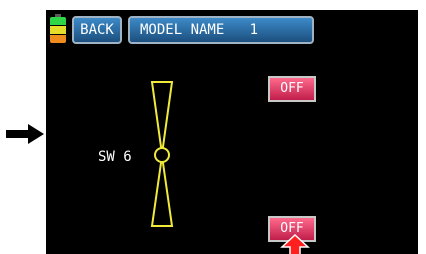 The height and width of the screenshot is (254, 426). I want to click on arrow-up-icon, so click(295, 244).